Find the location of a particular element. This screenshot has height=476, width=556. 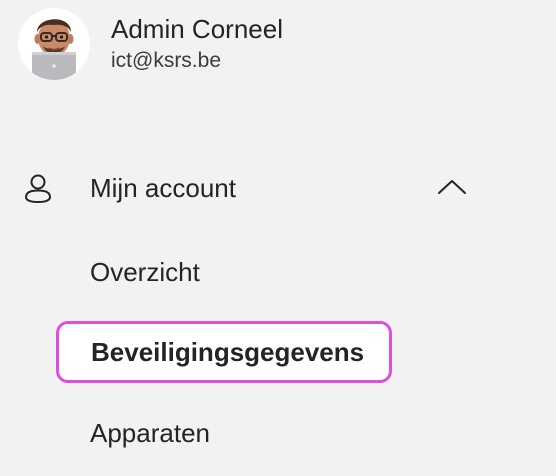

profile-name: Admin Corneel is located at coordinates (197, 29).